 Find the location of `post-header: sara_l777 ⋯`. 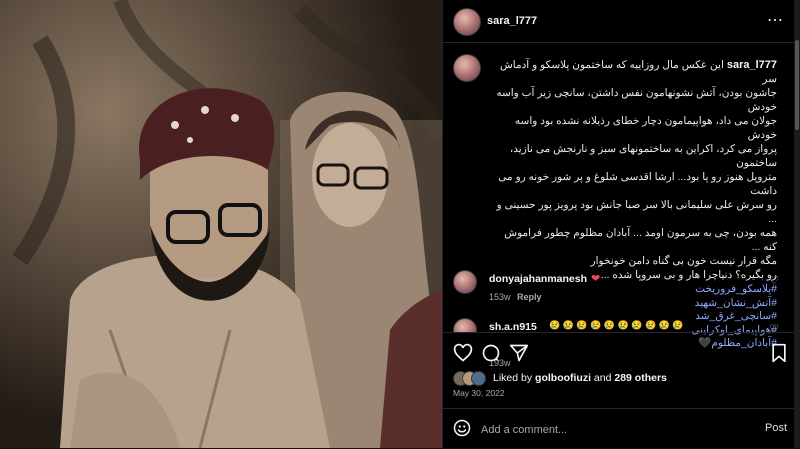

post-header: sara_l777 ⋯ is located at coordinates (619, 21).